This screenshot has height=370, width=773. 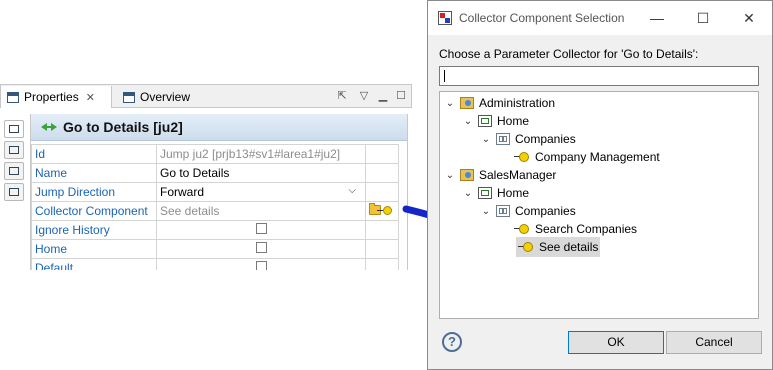 What do you see at coordinates (215, 264) in the screenshot?
I see `table-row: Default` at bounding box center [215, 264].